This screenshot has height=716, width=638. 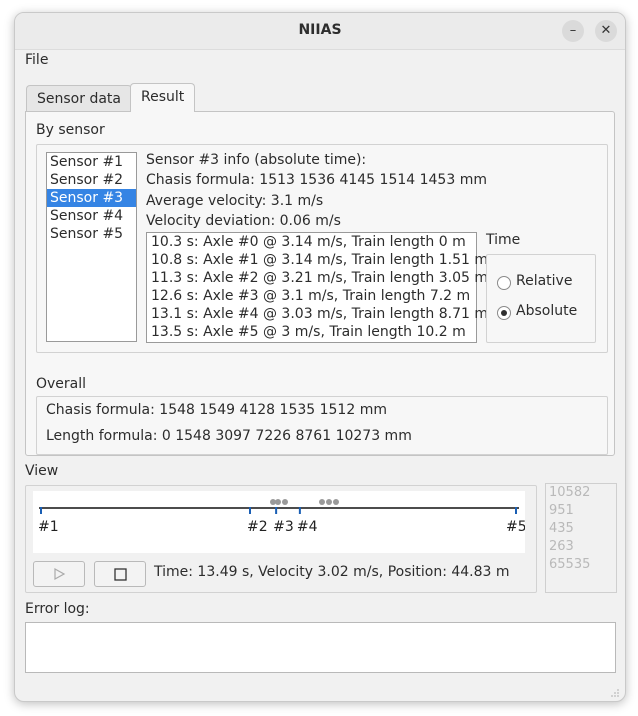 I want to click on side-value: 263, so click(x=561, y=546).